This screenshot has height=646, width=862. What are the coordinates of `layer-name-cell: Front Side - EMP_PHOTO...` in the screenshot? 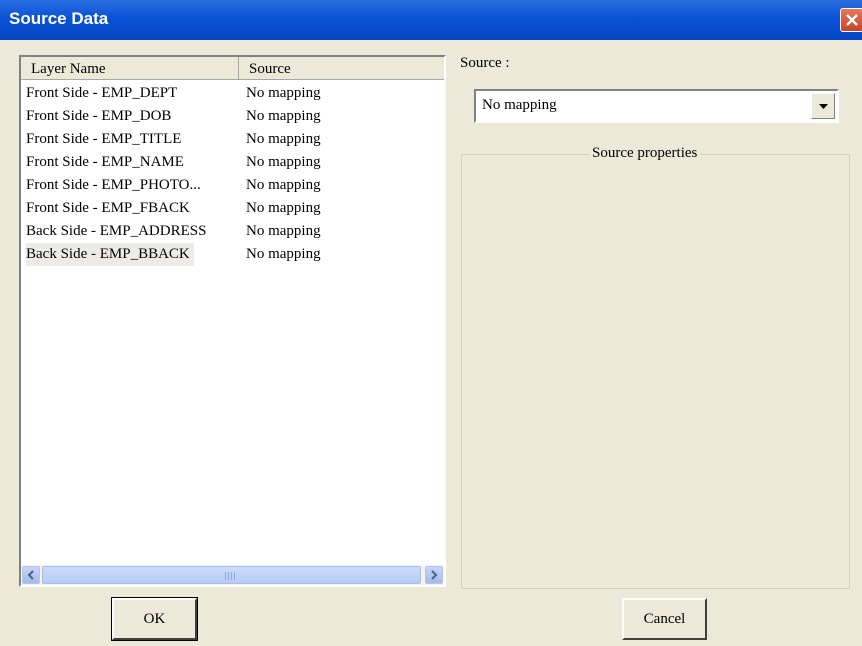 It's located at (113, 185).